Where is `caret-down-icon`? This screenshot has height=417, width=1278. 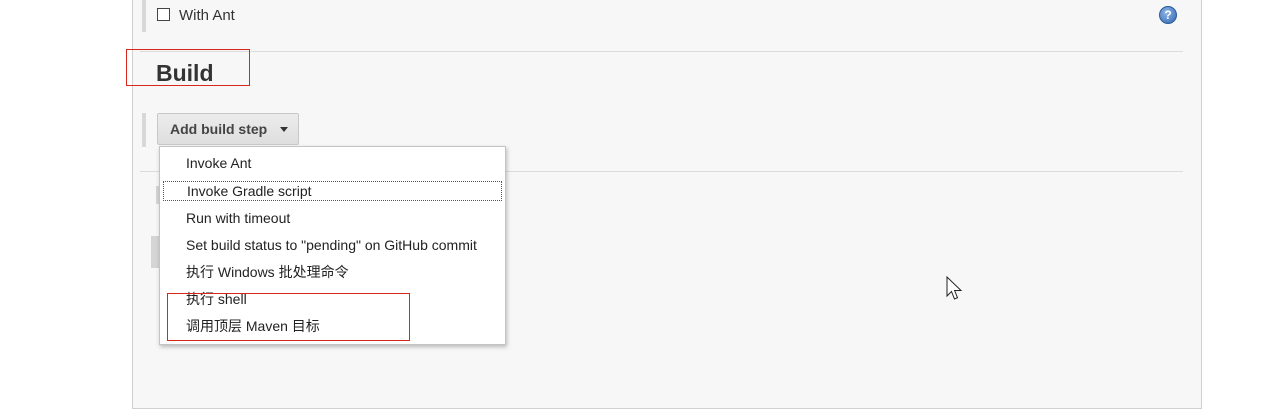 caret-down-icon is located at coordinates (284, 129).